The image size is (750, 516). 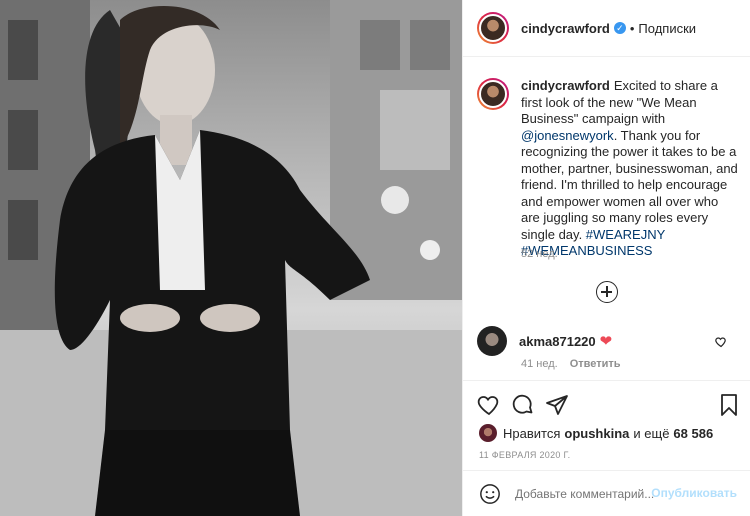 I want to click on liker-username: opushkina, so click(x=596, y=433).